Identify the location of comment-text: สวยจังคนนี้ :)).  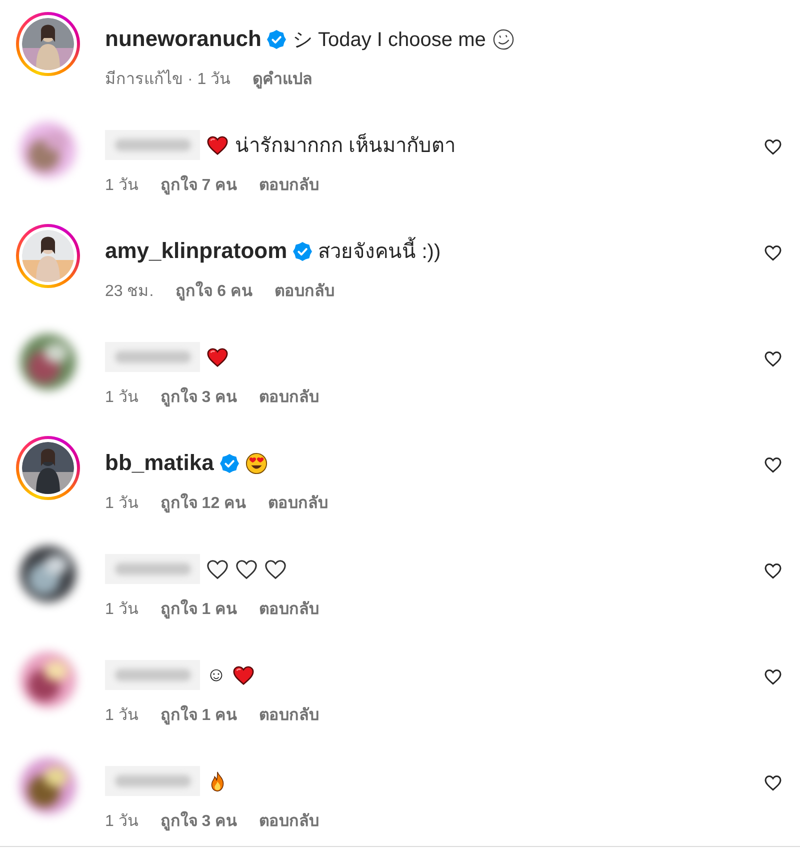
(379, 251).